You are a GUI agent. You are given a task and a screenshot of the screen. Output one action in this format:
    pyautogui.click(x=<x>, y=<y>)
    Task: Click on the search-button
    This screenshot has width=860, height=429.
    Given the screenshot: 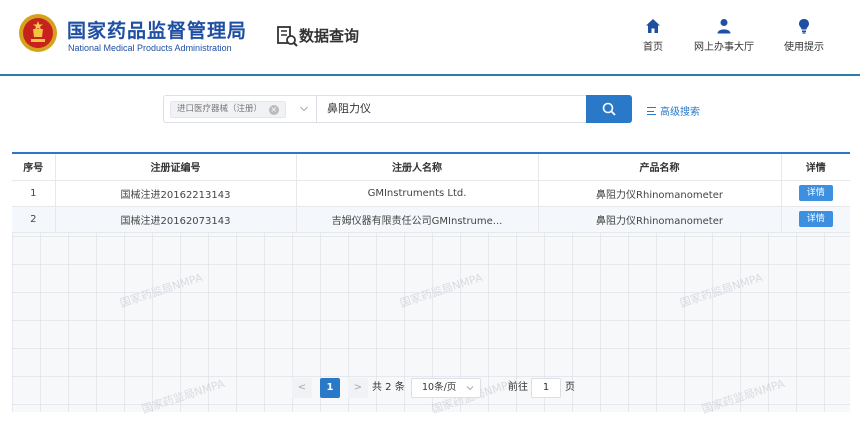 What is the action you would take?
    pyautogui.click(x=609, y=109)
    